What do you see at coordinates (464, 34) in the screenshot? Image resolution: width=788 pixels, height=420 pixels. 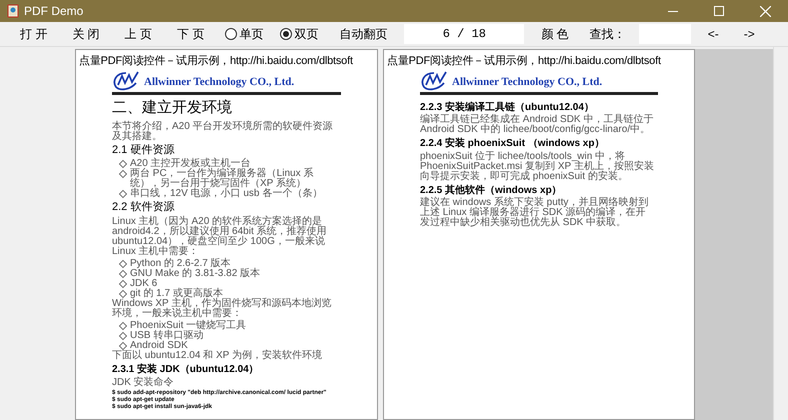 I see `page-number-field: 6 / 18` at bounding box center [464, 34].